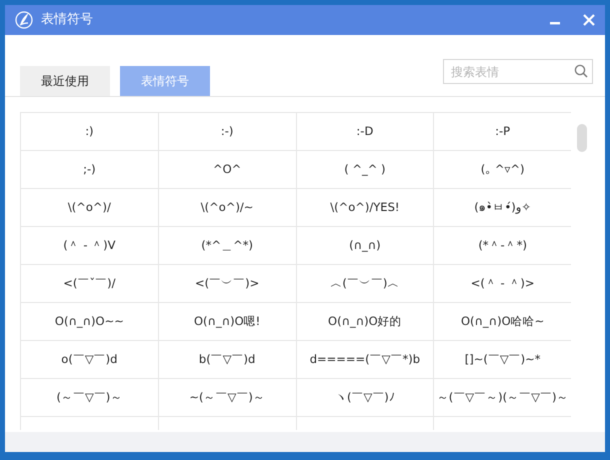 This screenshot has width=610, height=460. I want to click on emoticon-cell: :-P, so click(502, 131).